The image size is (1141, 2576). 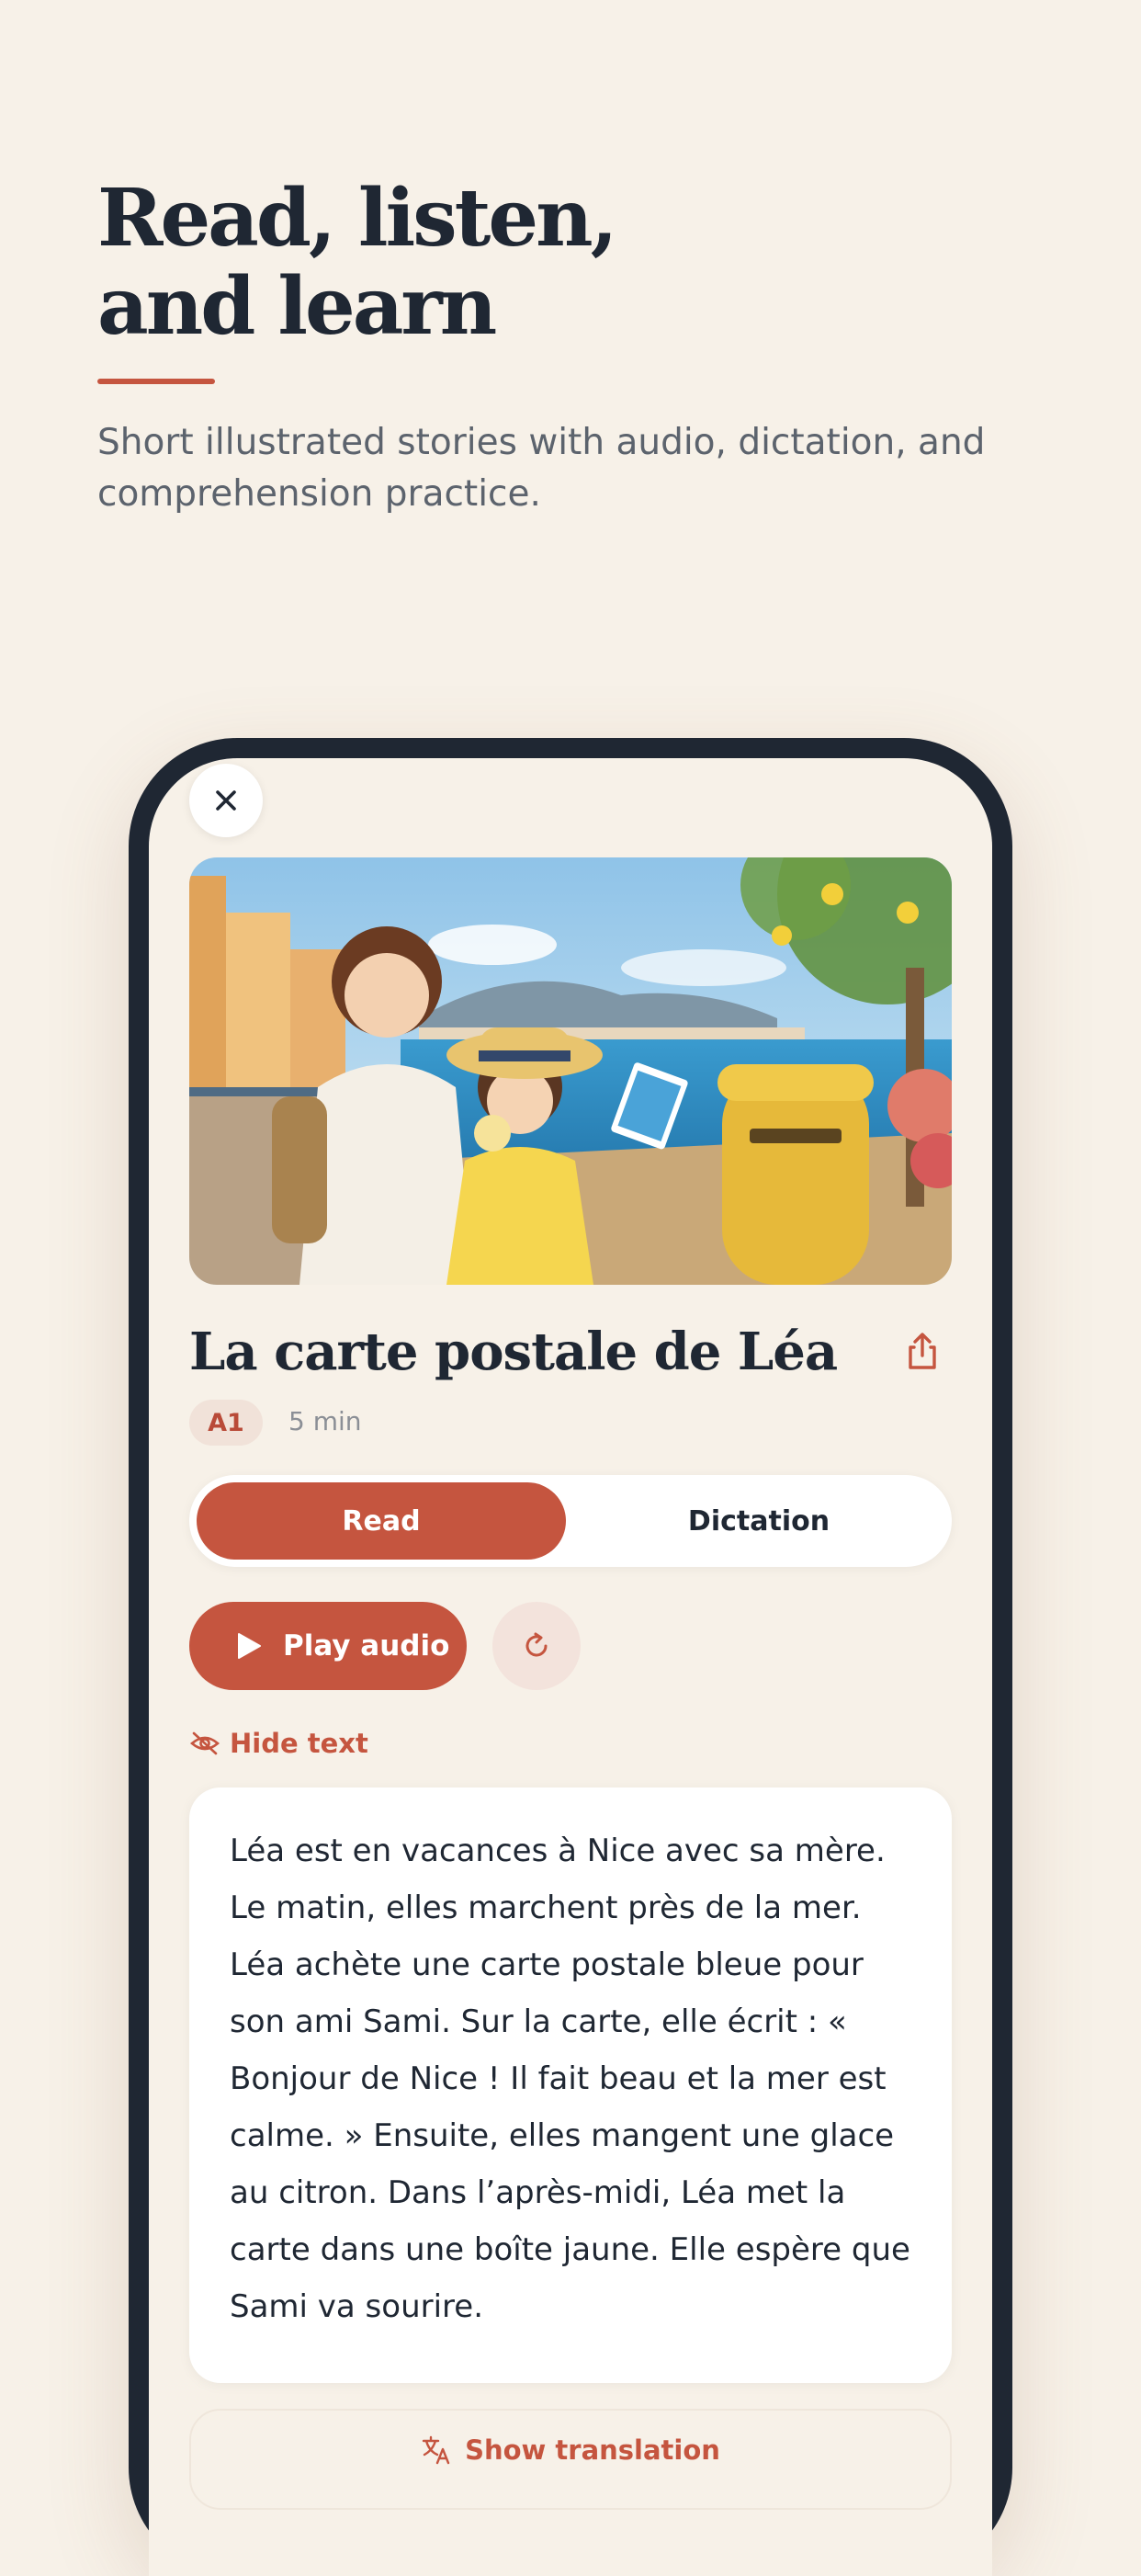 I want to click on hero-accent-rule, so click(x=156, y=381).